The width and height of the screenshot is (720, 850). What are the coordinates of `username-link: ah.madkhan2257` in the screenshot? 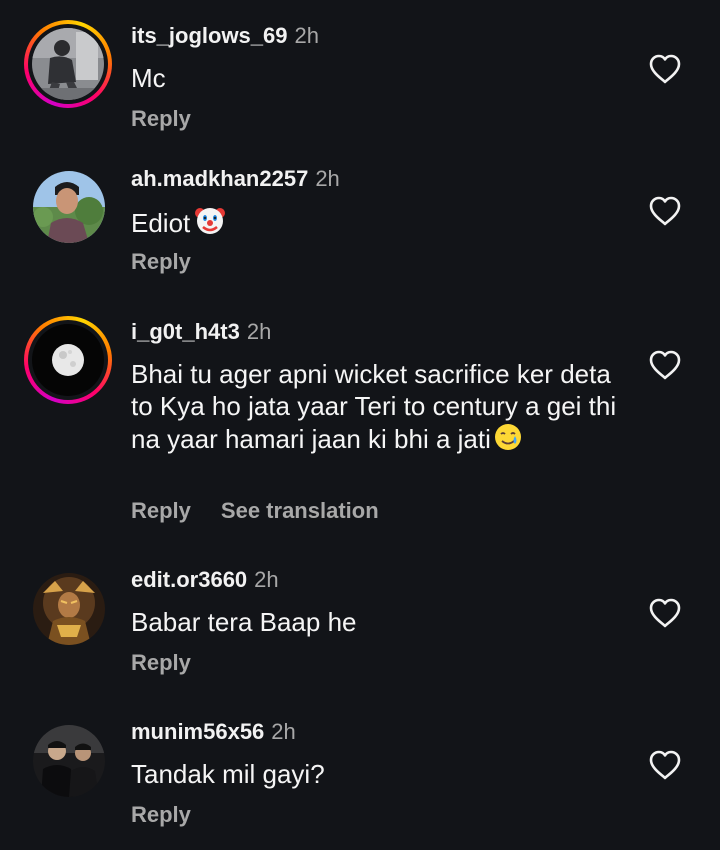 It's located at (219, 178).